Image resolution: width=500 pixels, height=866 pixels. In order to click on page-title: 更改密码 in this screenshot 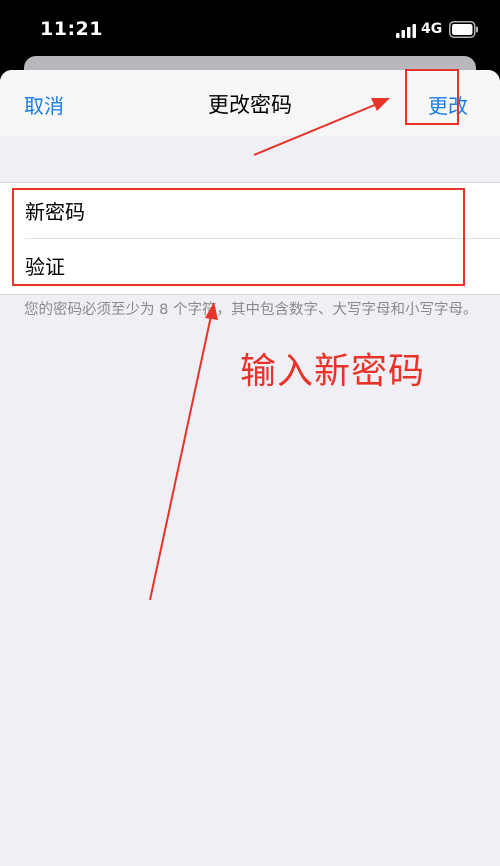, I will do `click(250, 105)`.